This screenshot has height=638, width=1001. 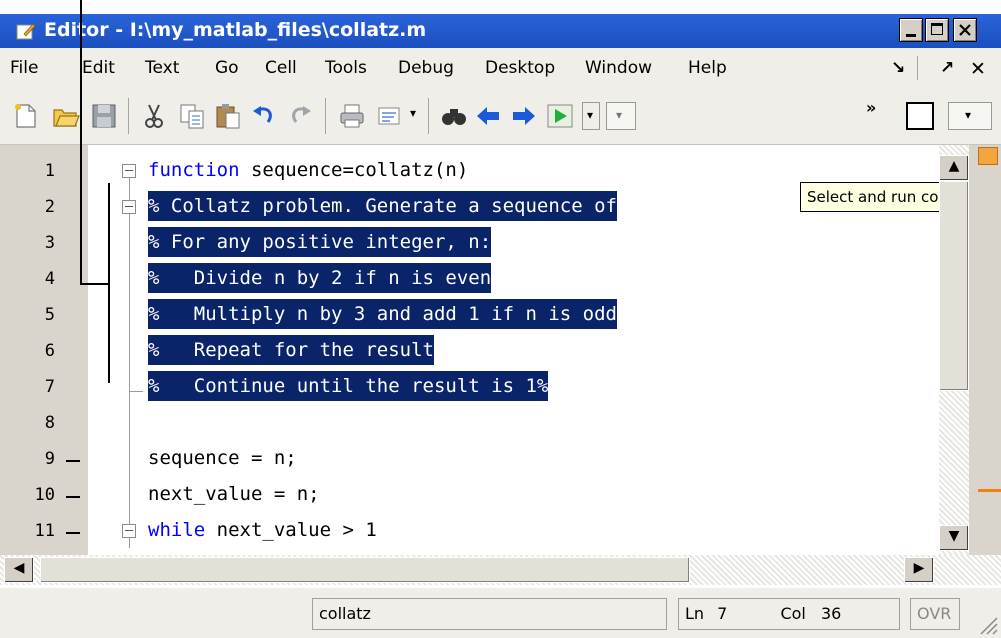 I want to click on tile-dropdown: ▾, so click(x=970, y=116).